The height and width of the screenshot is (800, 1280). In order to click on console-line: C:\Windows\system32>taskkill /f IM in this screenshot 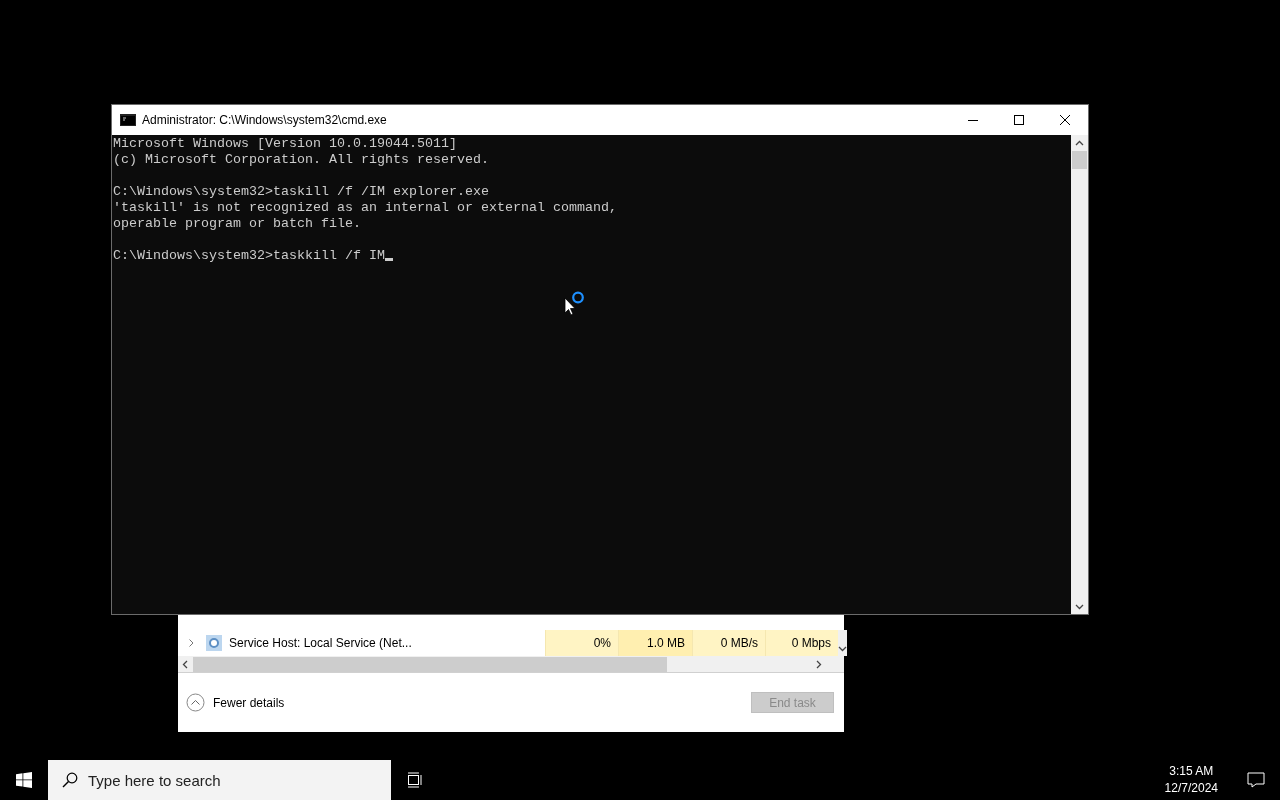, I will do `click(249, 255)`.